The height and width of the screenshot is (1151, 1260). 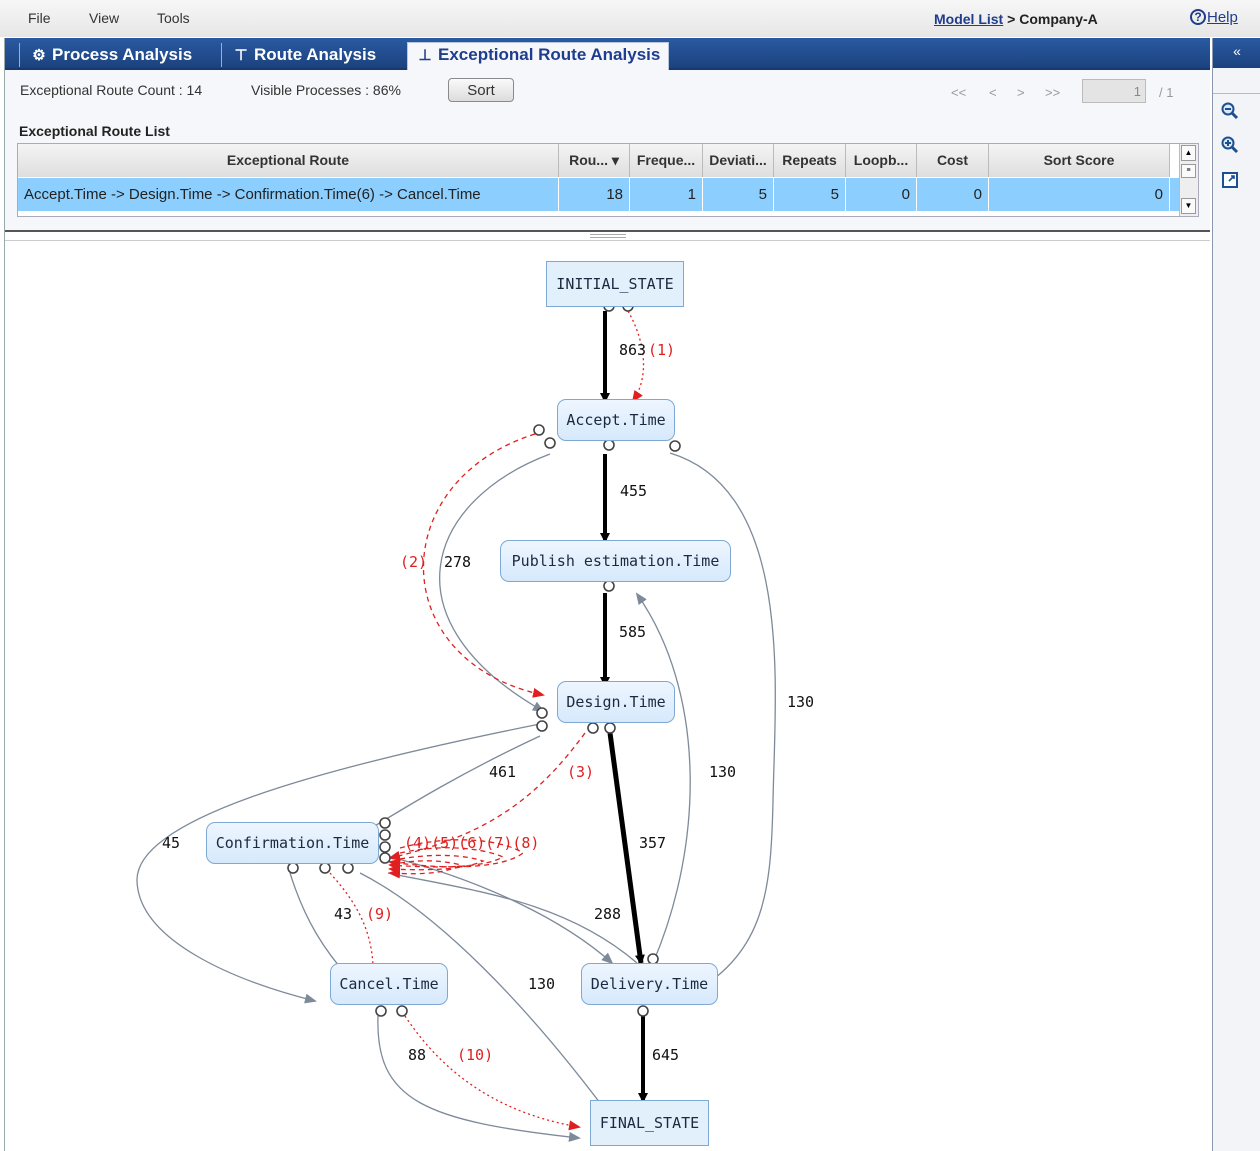 I want to click on tab-route-analysis: ⊤ Route Analysis, so click(x=298, y=55).